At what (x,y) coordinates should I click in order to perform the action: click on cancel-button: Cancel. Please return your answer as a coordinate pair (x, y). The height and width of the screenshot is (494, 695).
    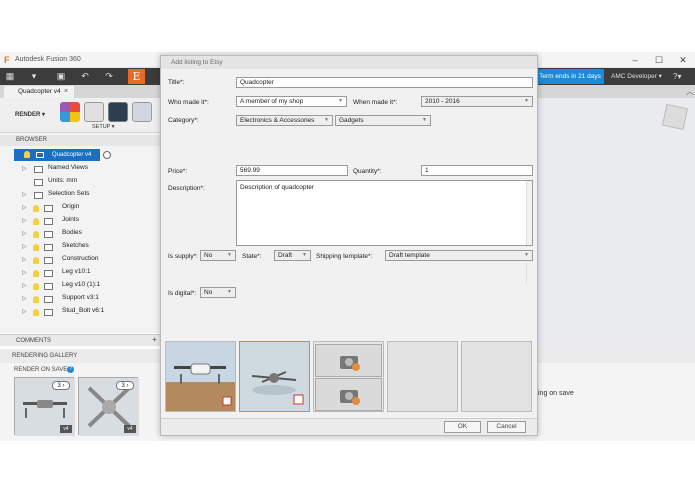
    Looking at the image, I should click on (506, 427).